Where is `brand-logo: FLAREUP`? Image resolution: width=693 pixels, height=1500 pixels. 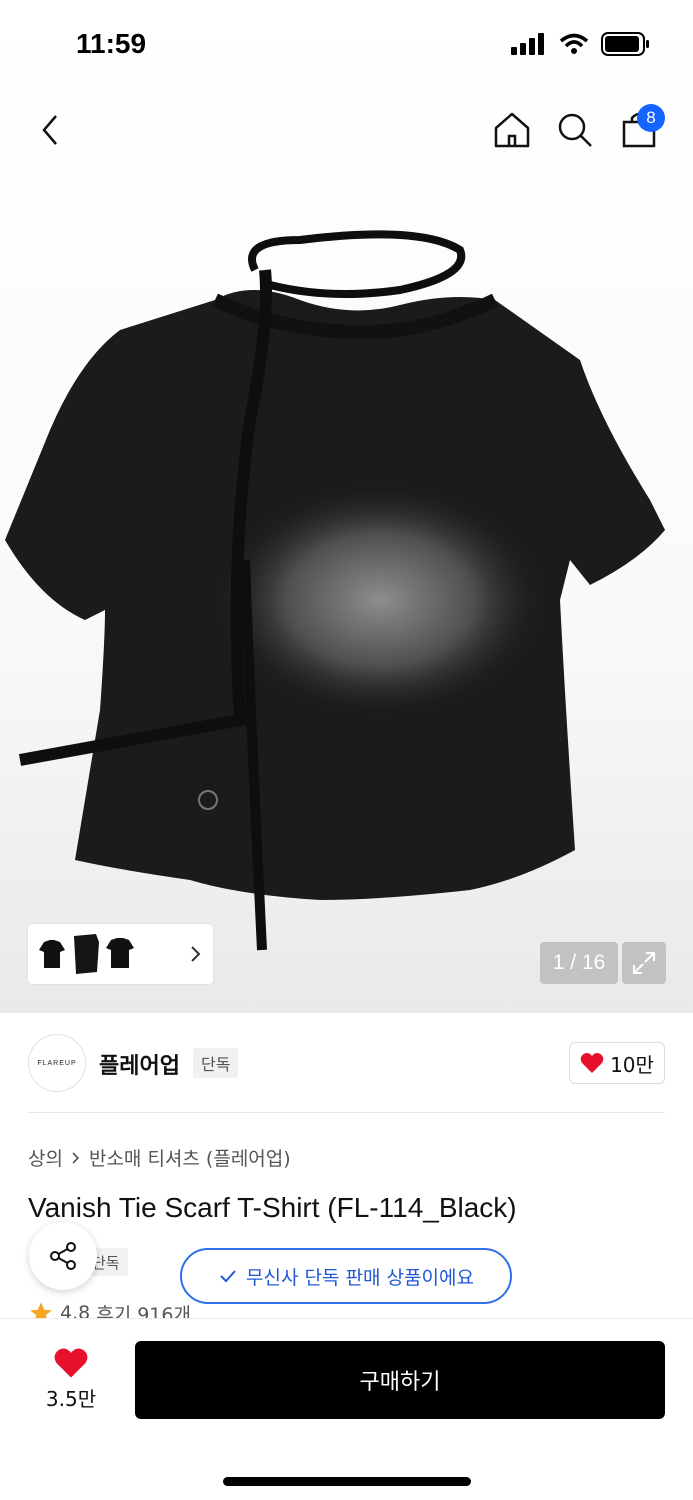
brand-logo: FLAREUP is located at coordinates (57, 1063).